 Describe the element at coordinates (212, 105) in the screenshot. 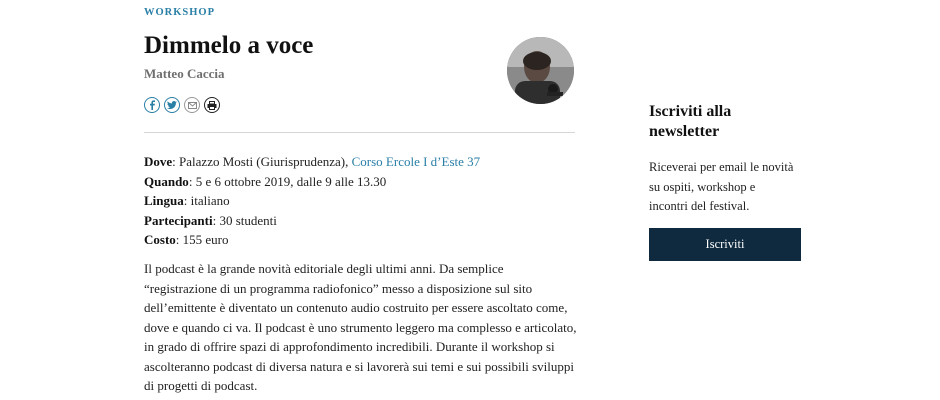

I see `print-icon` at that location.